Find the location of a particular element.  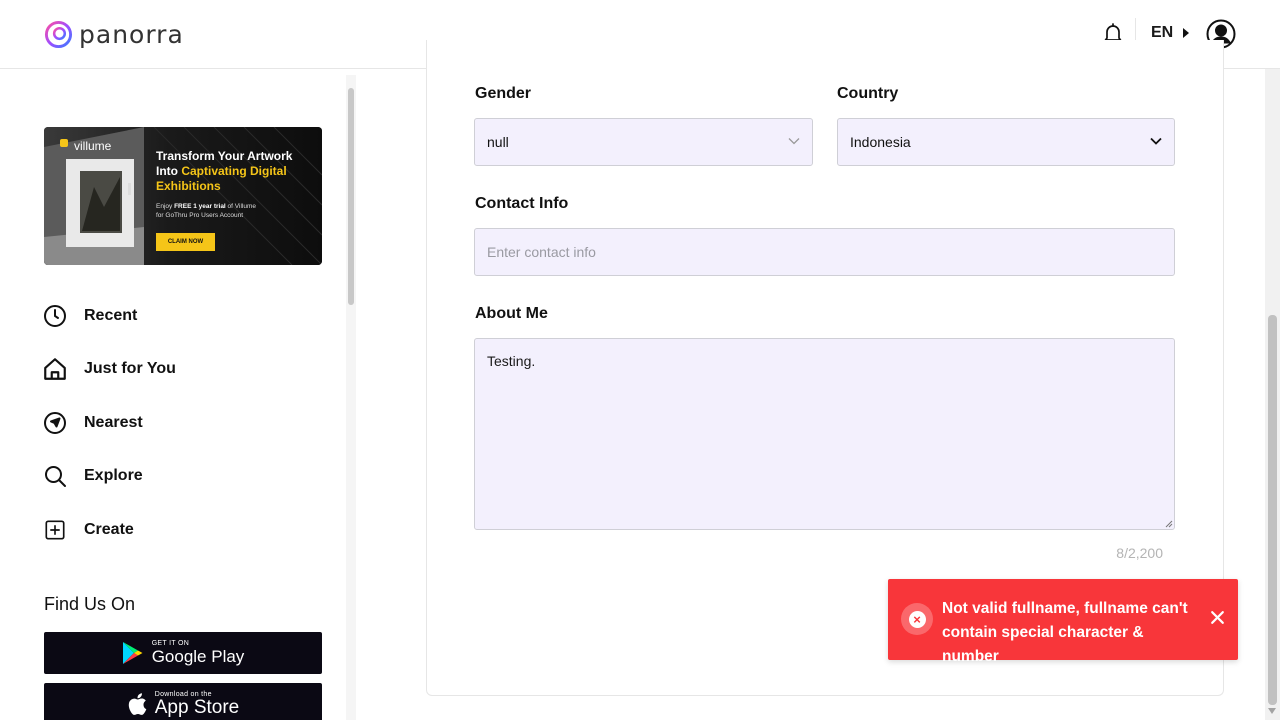

find-us-title: Find Us On is located at coordinates (90, 604).